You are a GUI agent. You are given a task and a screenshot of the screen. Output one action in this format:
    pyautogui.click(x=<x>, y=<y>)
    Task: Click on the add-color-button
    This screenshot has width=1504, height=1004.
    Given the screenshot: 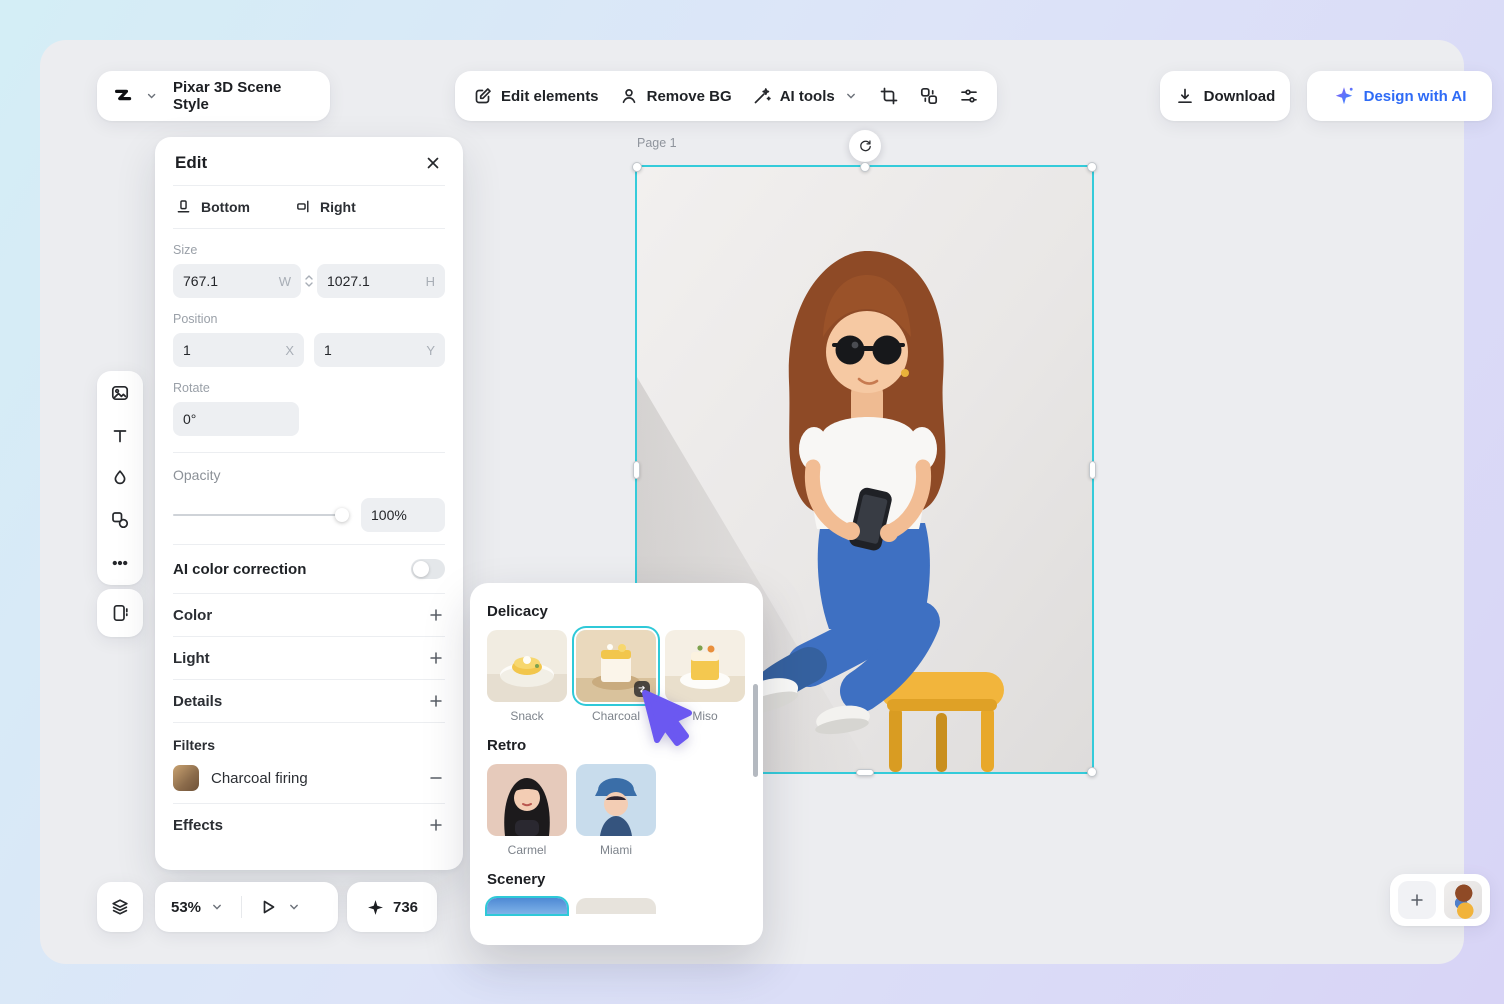 What is the action you would take?
    pyautogui.click(x=436, y=615)
    